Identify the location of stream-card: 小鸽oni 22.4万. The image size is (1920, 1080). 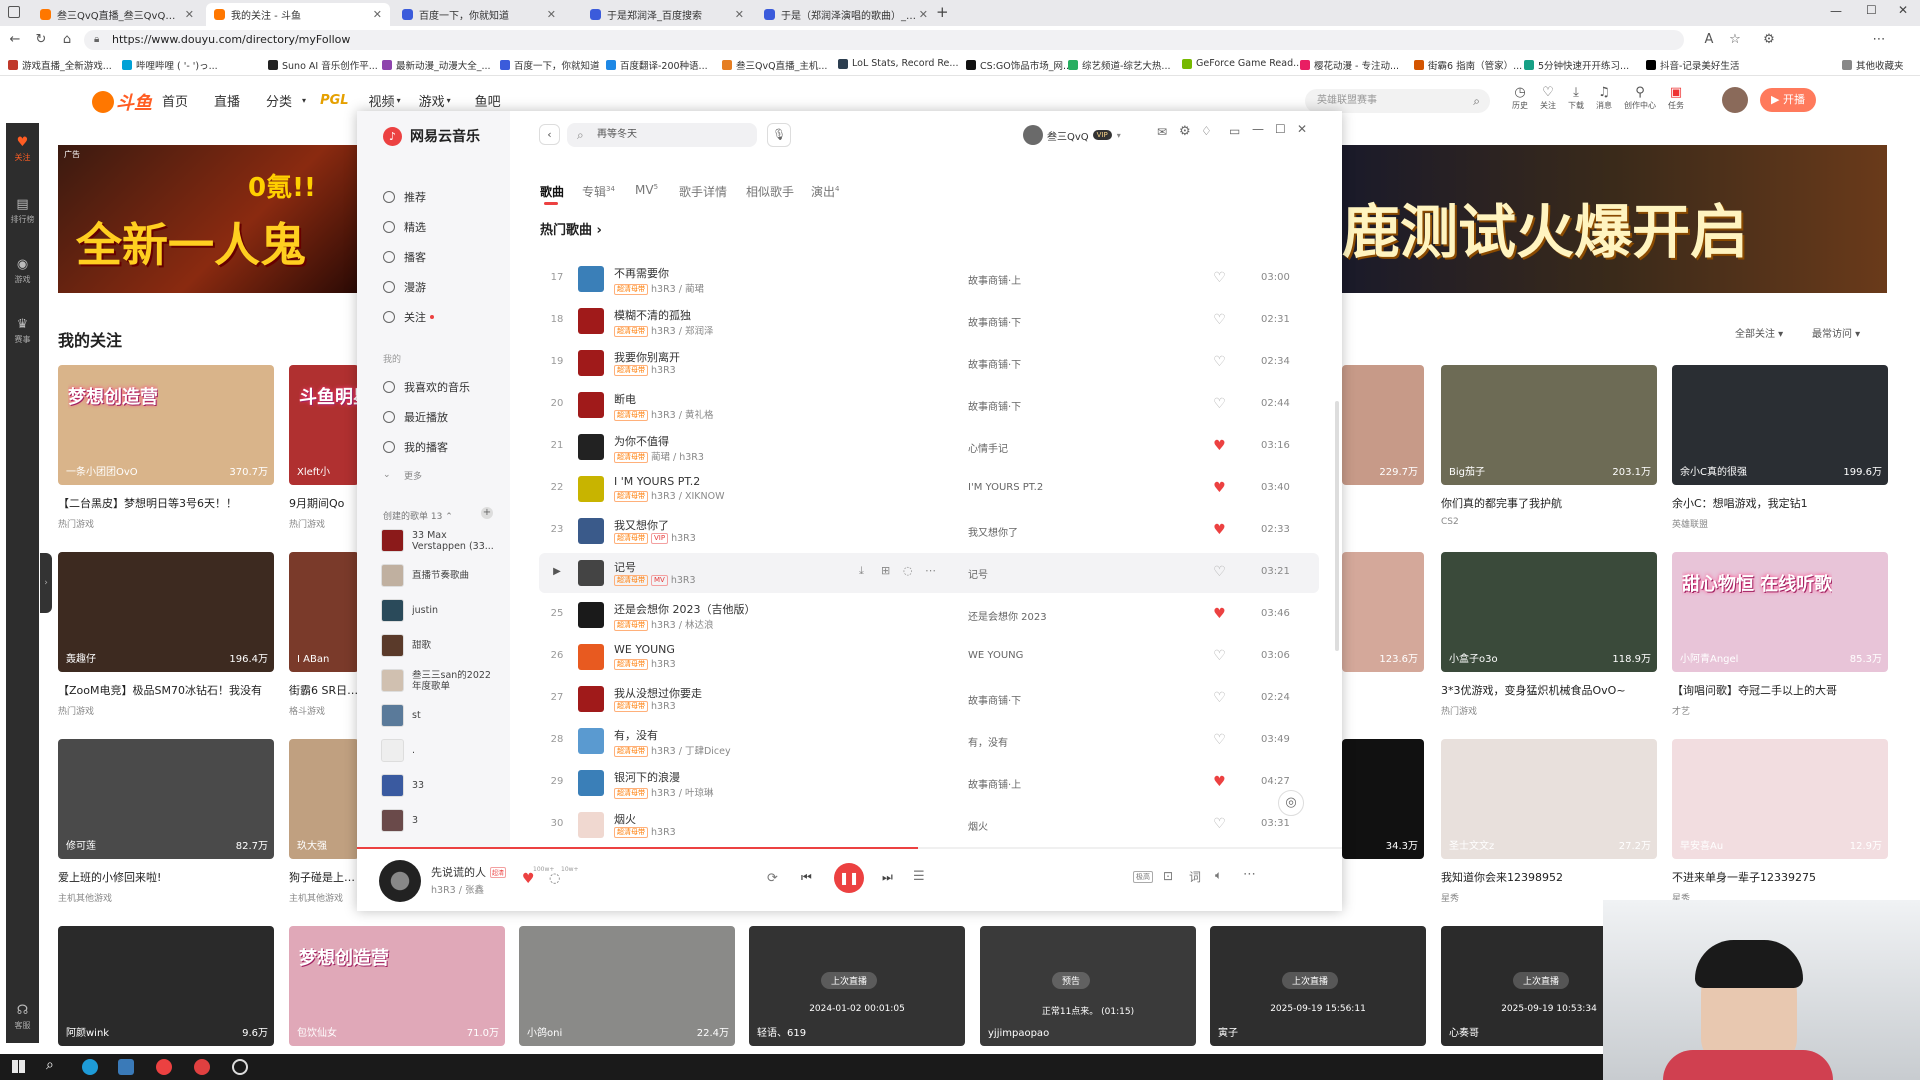
(627, 986).